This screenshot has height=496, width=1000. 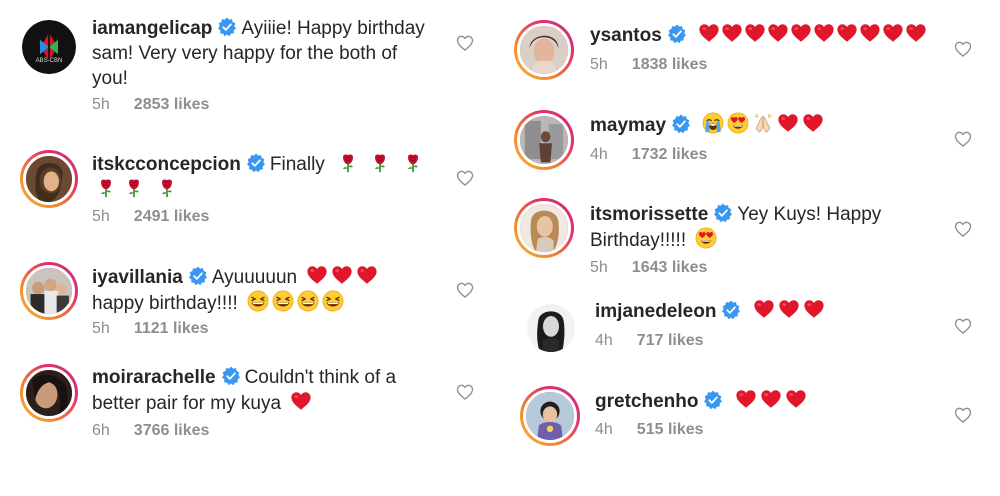 I want to click on comment-time: 6h, so click(x=101, y=430).